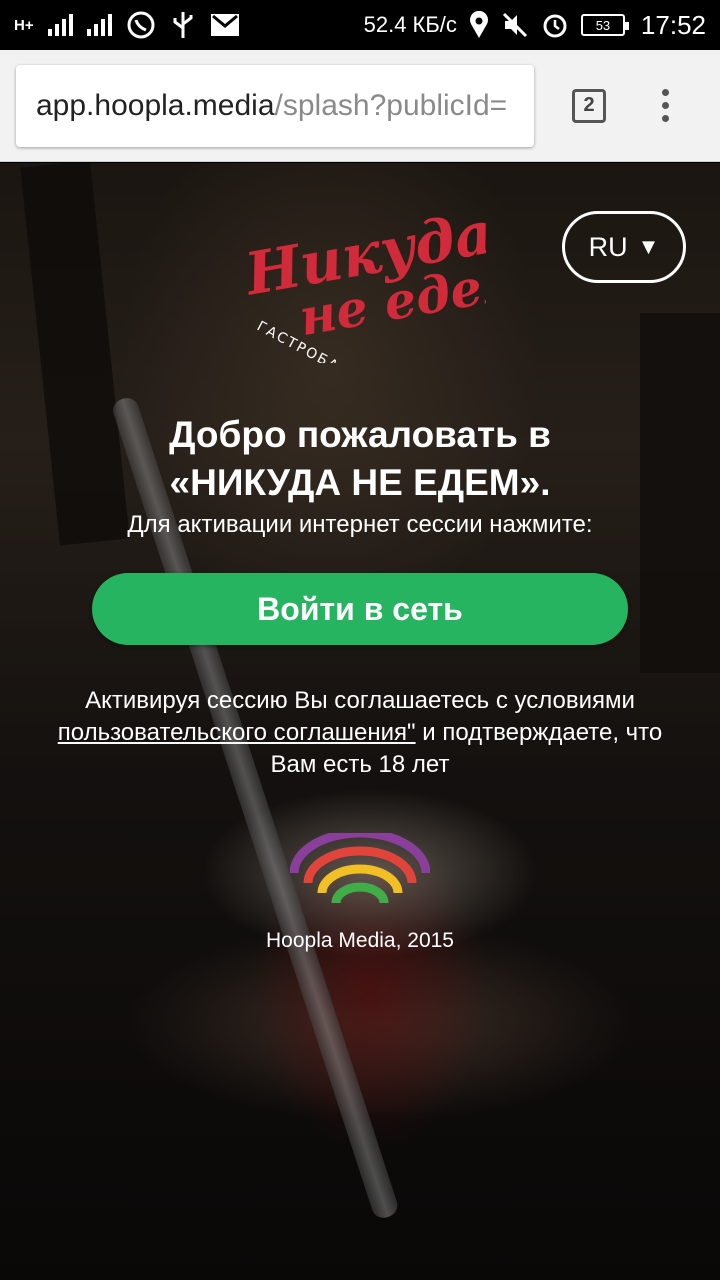 The height and width of the screenshot is (1280, 720). I want to click on bar-logo: Никуда не едем ГАСТРОБАР, so click(362, 283).